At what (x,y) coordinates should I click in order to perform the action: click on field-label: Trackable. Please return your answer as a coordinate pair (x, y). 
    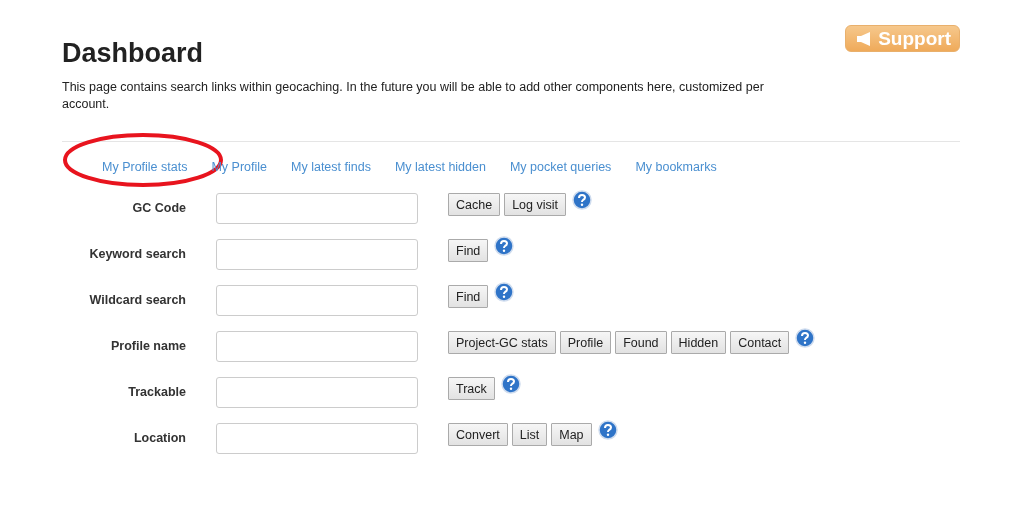
    Looking at the image, I should click on (156, 392).